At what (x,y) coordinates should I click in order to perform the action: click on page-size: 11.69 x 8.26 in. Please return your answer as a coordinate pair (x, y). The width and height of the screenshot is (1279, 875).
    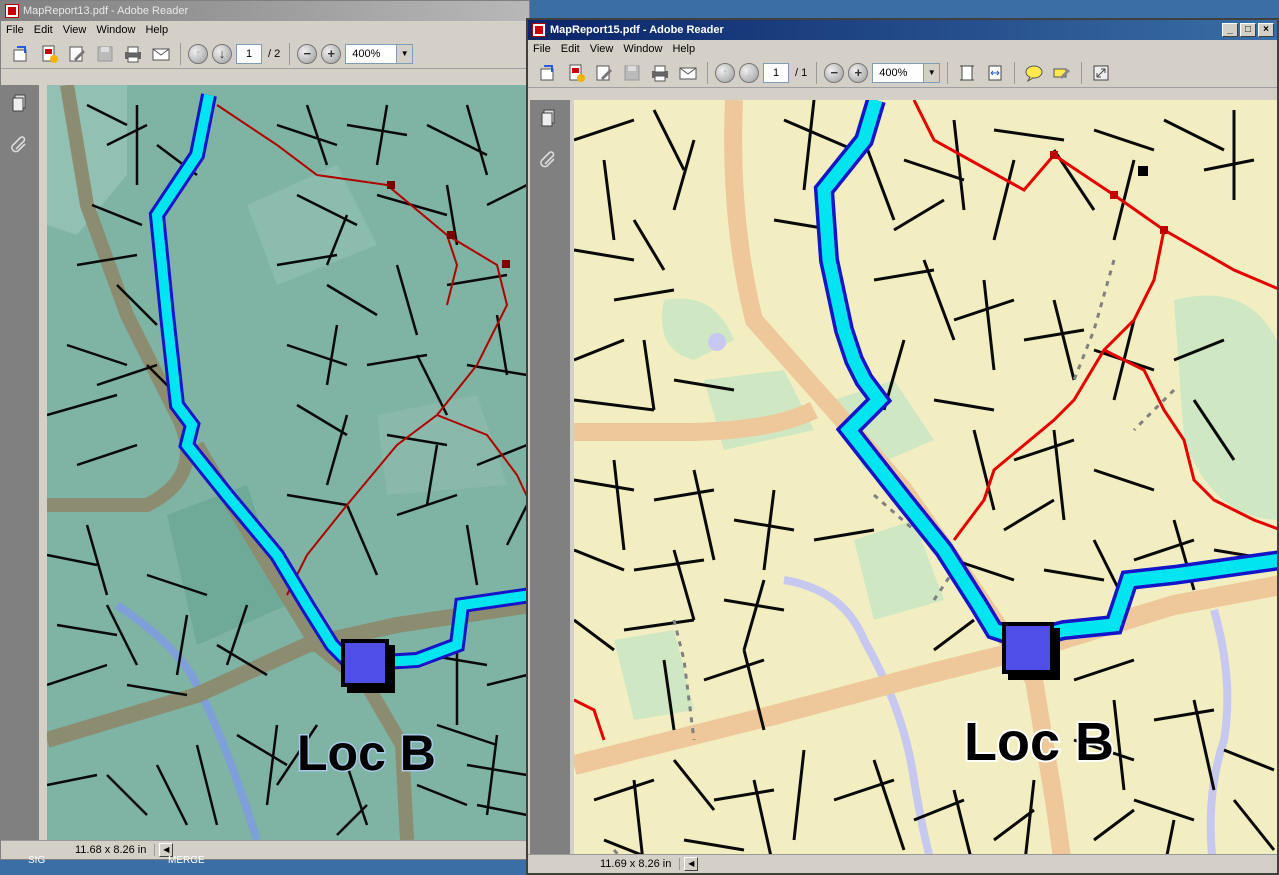
    Looking at the image, I should click on (636, 864).